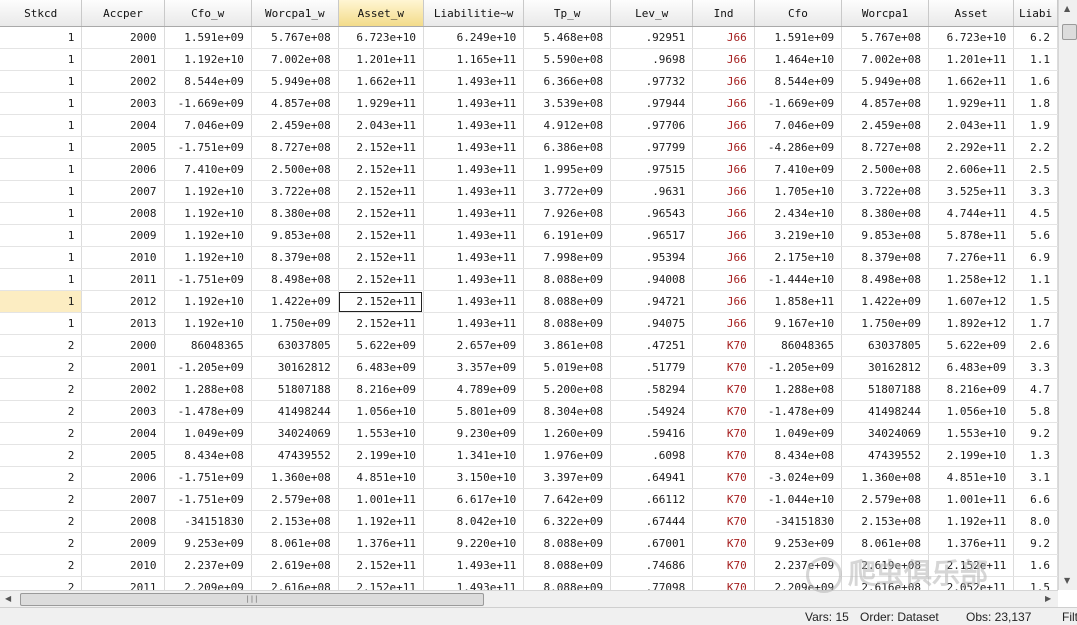 This screenshot has height=625, width=1077. I want to click on table-cell: 2007, so click(123, 191).